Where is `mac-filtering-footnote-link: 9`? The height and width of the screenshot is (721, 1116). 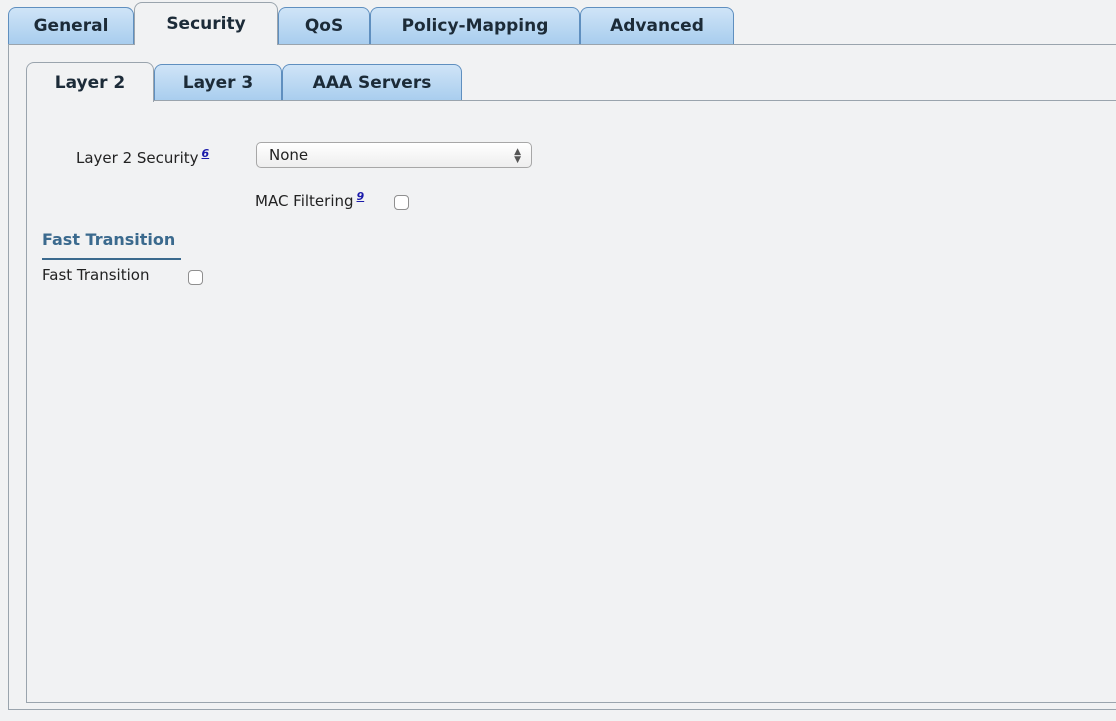 mac-filtering-footnote-link: 9 is located at coordinates (361, 196).